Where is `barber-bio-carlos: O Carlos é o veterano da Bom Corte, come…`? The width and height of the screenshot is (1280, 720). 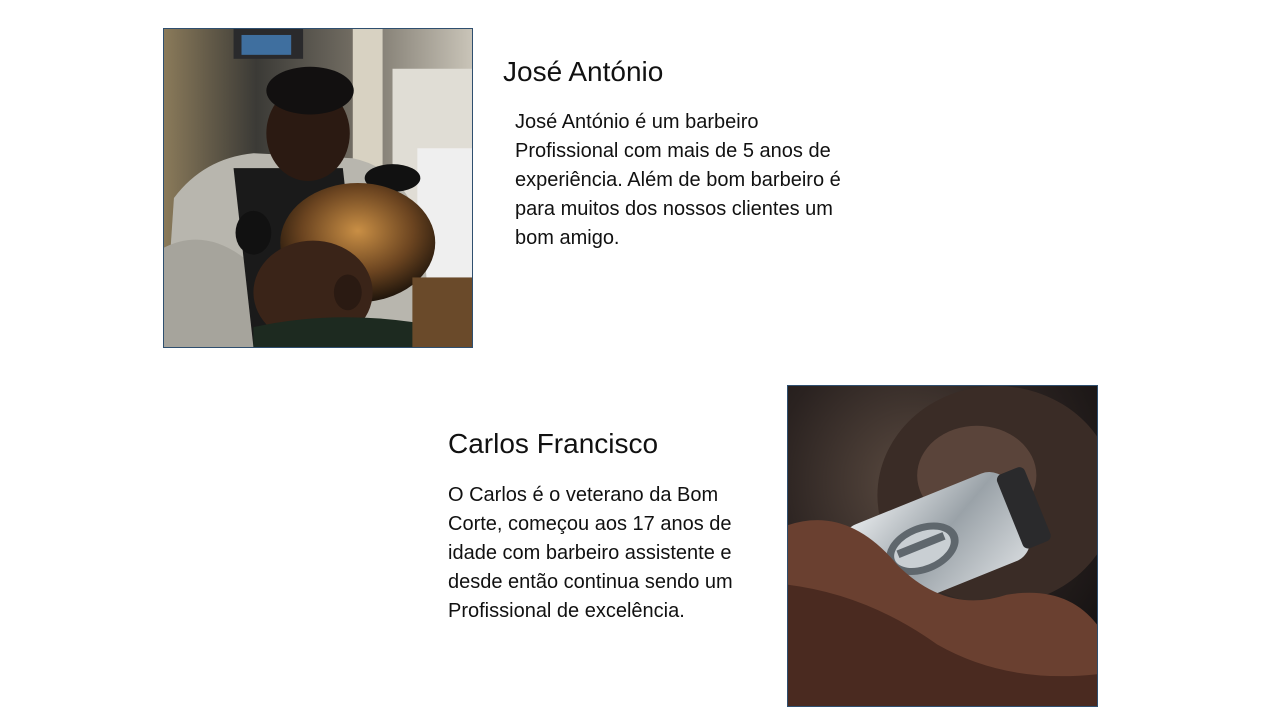 barber-bio-carlos: O Carlos é o veterano da Bom Corte, come… is located at coordinates (590, 553).